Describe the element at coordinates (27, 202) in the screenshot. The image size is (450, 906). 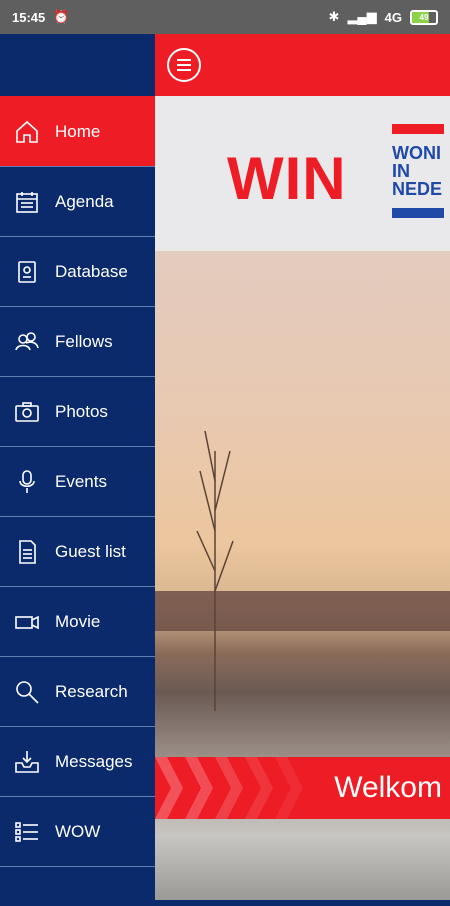
I see `calendar-icon` at that location.